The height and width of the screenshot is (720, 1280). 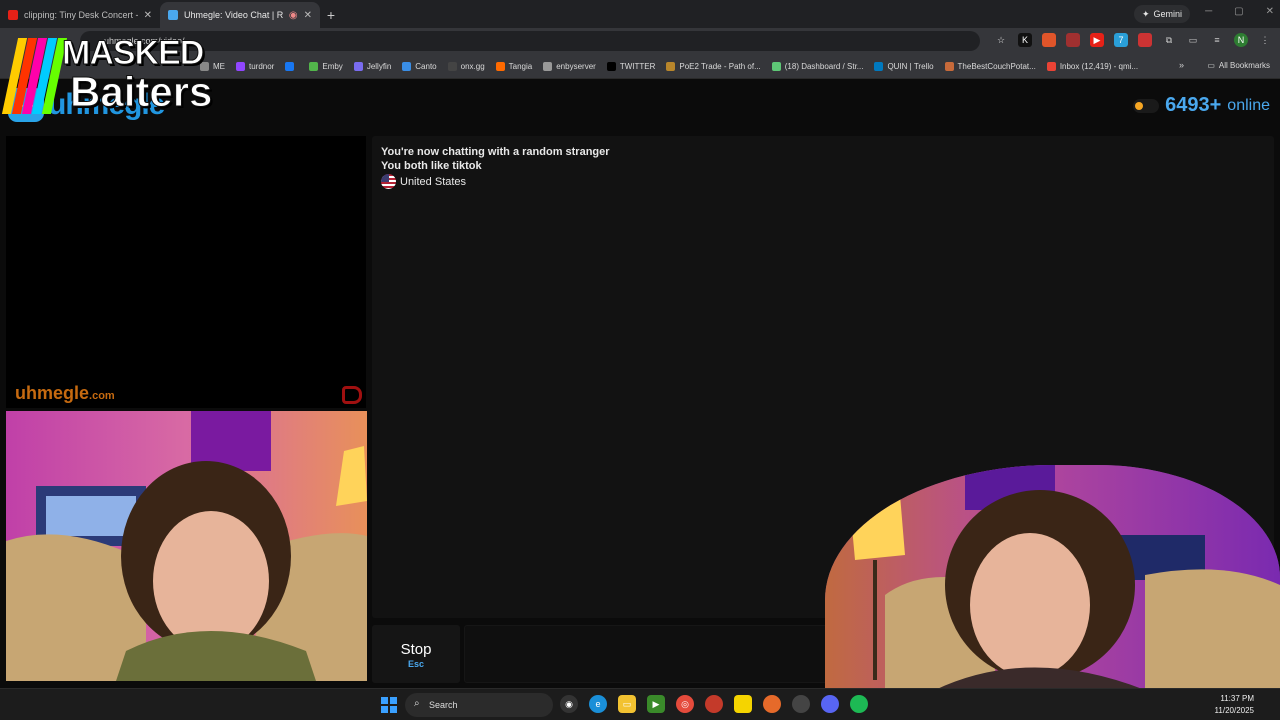 What do you see at coordinates (1167, 14) in the screenshot?
I see `gemini-label: Gemini` at bounding box center [1167, 14].